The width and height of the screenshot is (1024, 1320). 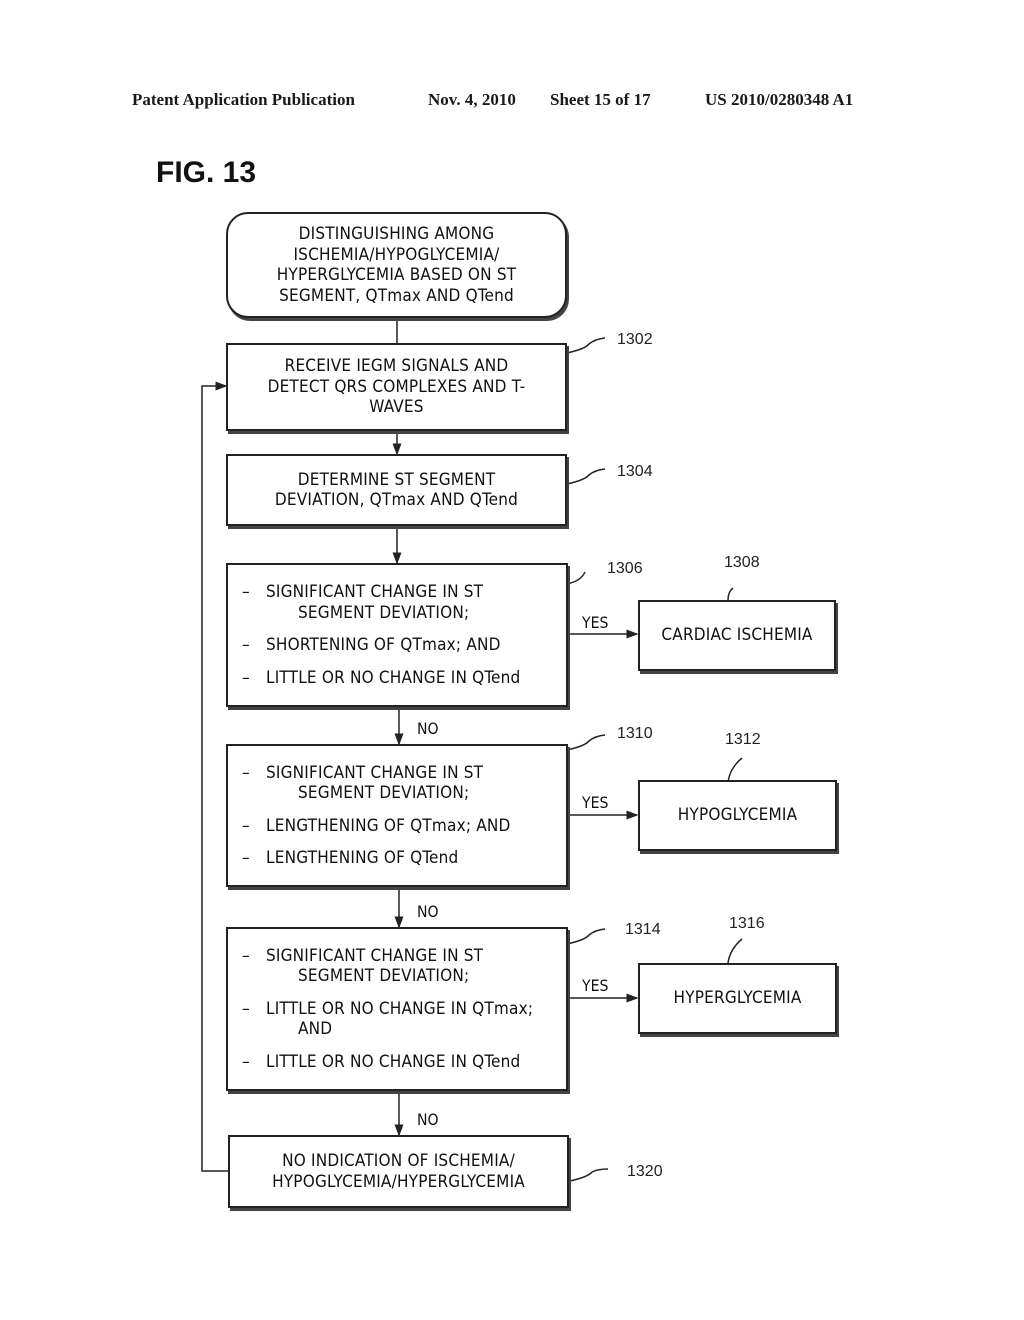 What do you see at coordinates (472, 99) in the screenshot?
I see `publication-date: Nov. 4, 2010` at bounding box center [472, 99].